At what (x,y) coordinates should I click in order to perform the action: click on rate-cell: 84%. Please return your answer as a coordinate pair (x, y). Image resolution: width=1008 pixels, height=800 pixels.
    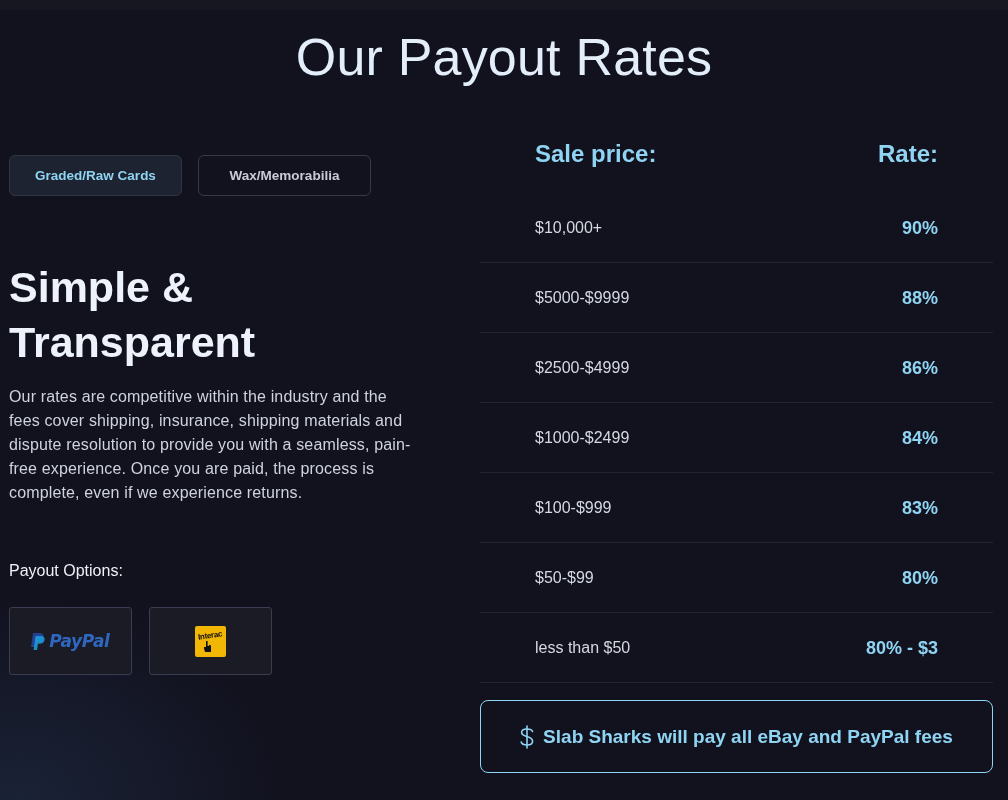
    Looking at the image, I should click on (919, 437).